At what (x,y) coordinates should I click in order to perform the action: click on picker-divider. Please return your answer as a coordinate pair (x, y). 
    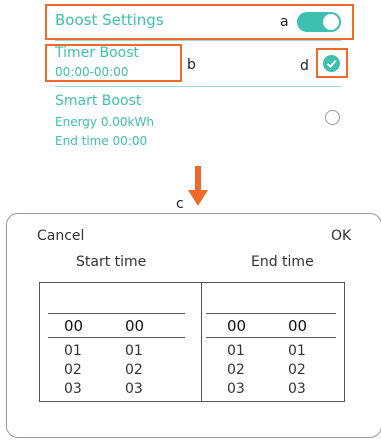
    Looking at the image, I should click on (201, 342).